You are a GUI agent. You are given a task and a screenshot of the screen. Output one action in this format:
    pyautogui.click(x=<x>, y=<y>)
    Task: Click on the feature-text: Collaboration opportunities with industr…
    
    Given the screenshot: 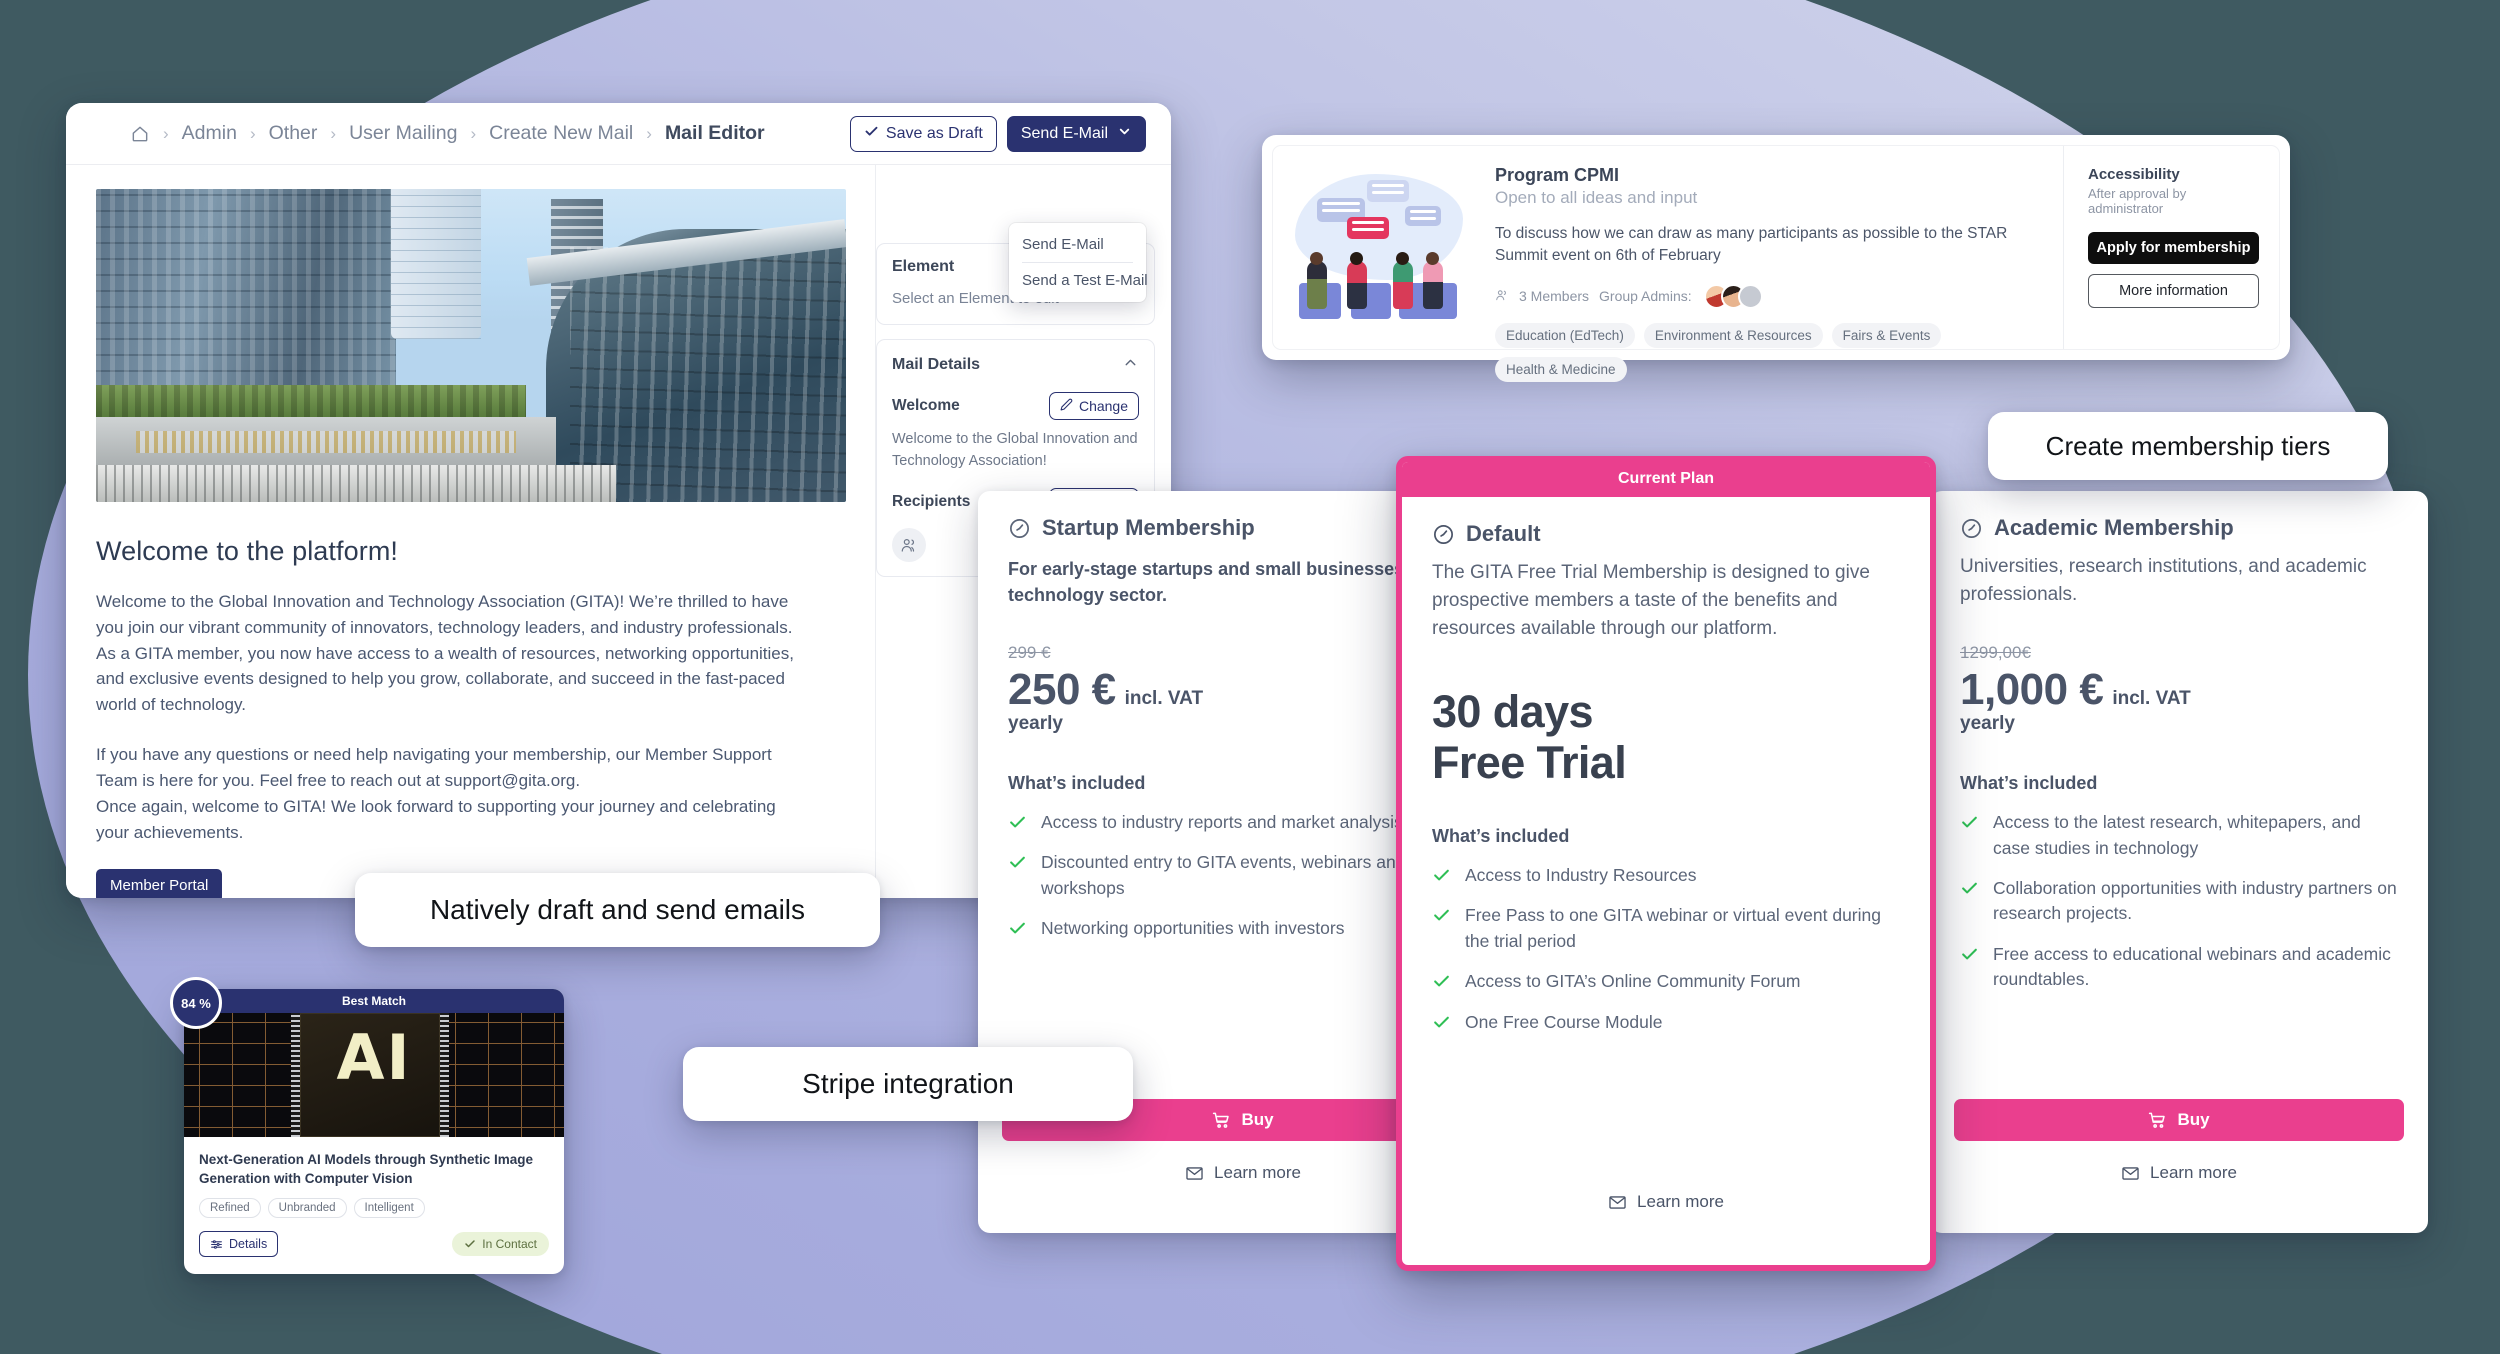 What is the action you would take?
    pyautogui.click(x=2195, y=900)
    